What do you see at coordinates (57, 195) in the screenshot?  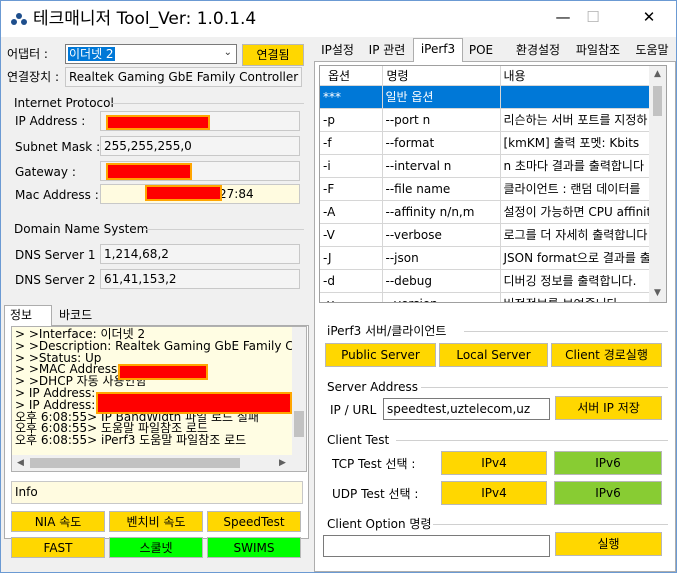 I see `mac-address-label: Mac Address :` at bounding box center [57, 195].